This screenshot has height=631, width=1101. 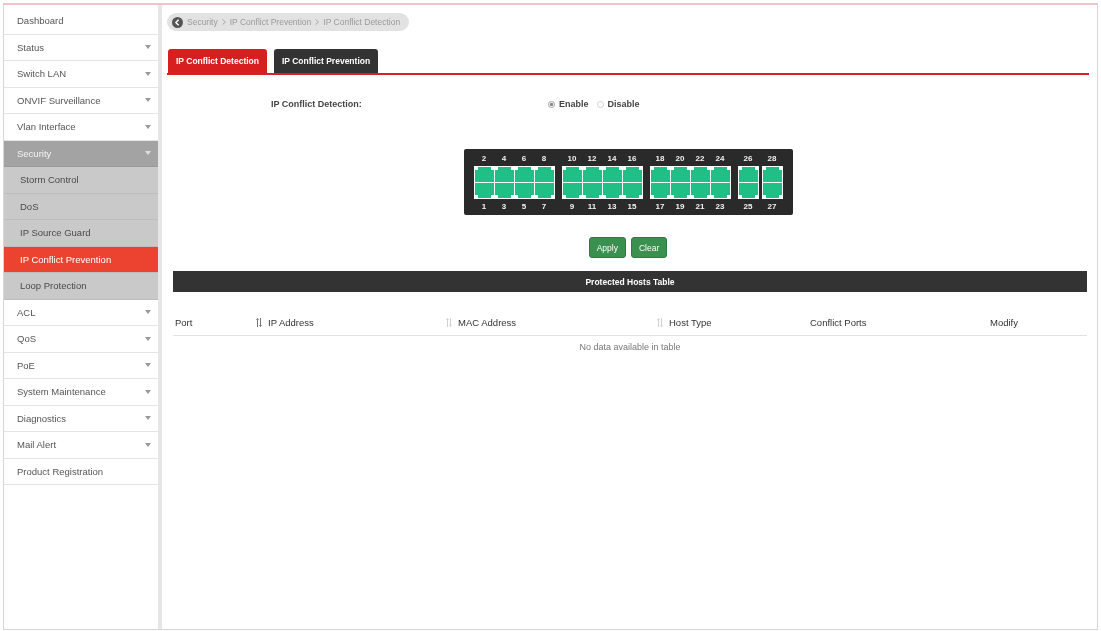 What do you see at coordinates (748, 158) in the screenshot?
I see `port-number: 26` at bounding box center [748, 158].